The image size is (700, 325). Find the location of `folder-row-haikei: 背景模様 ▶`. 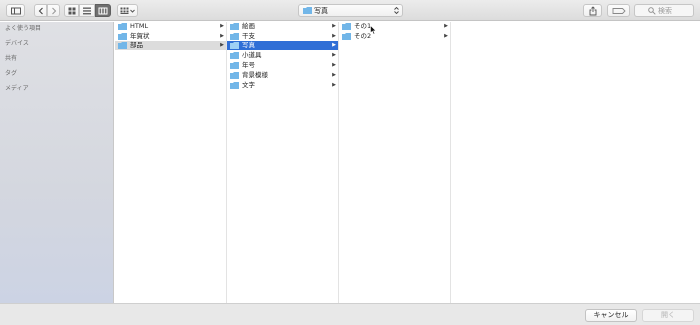

folder-row-haikei: 背景模様 ▶ is located at coordinates (282, 75).